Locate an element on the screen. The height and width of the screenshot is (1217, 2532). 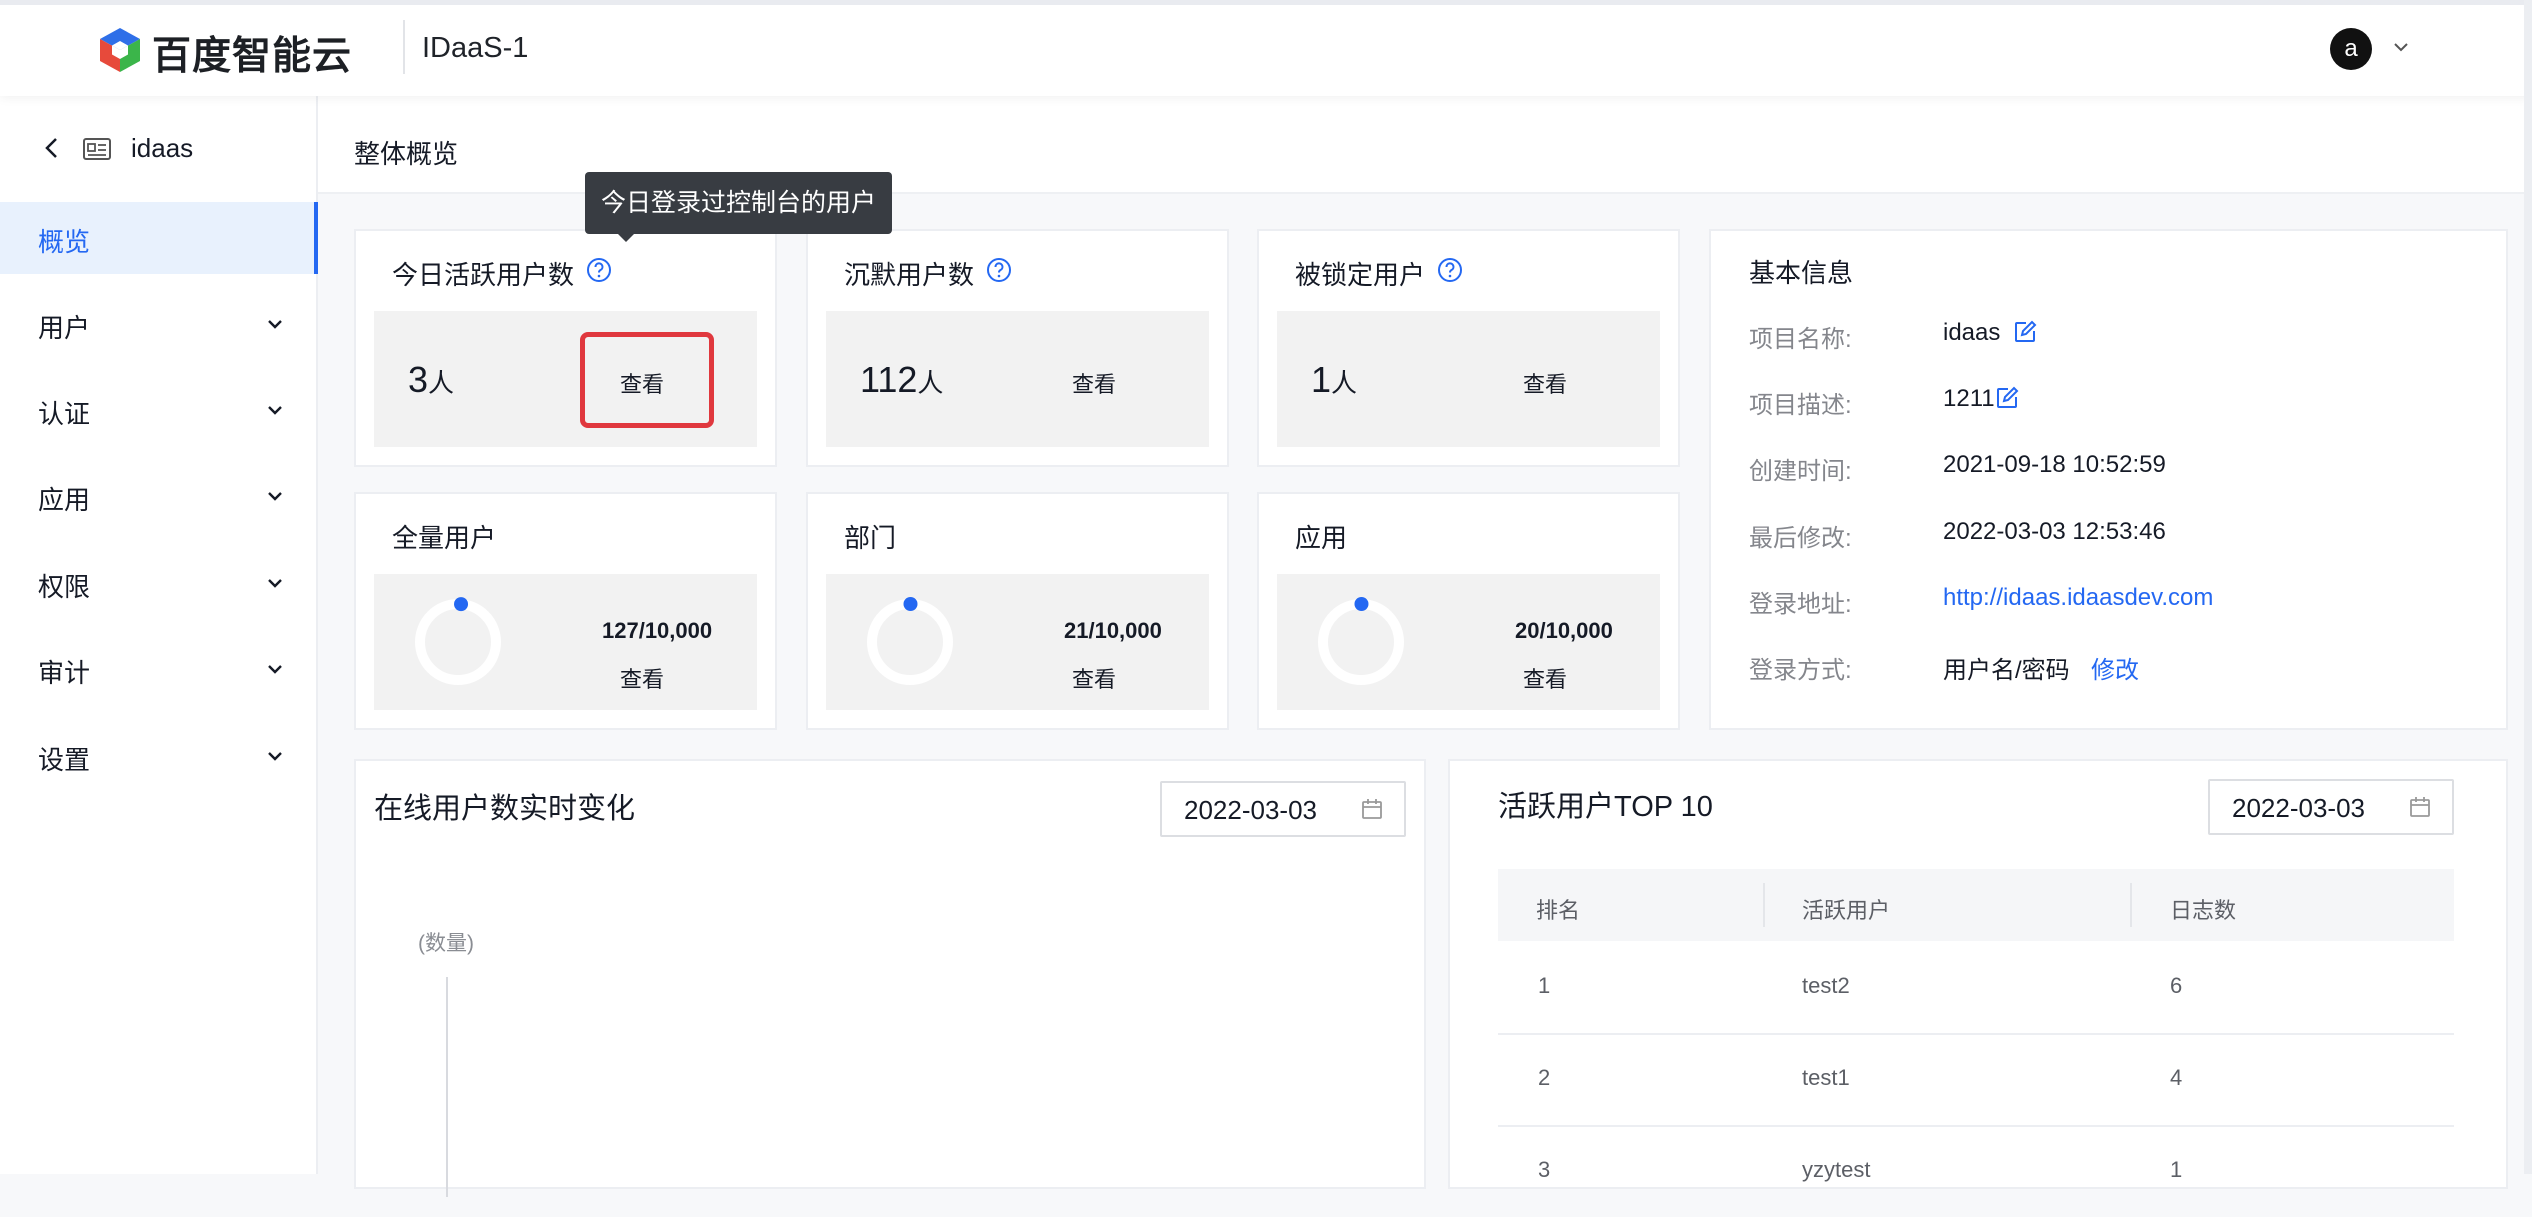
stat-title: 今日活跃用户数 is located at coordinates (483, 275).